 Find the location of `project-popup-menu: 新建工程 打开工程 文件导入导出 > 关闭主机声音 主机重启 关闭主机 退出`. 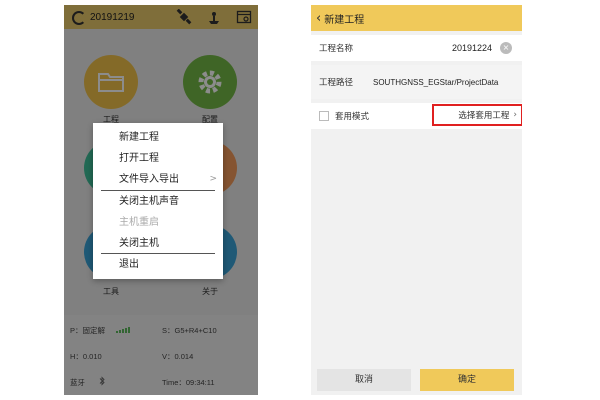

project-popup-menu: 新建工程 打开工程 文件导入导出 > 关闭主机声音 主机重启 关闭主机 退出 is located at coordinates (158, 201).